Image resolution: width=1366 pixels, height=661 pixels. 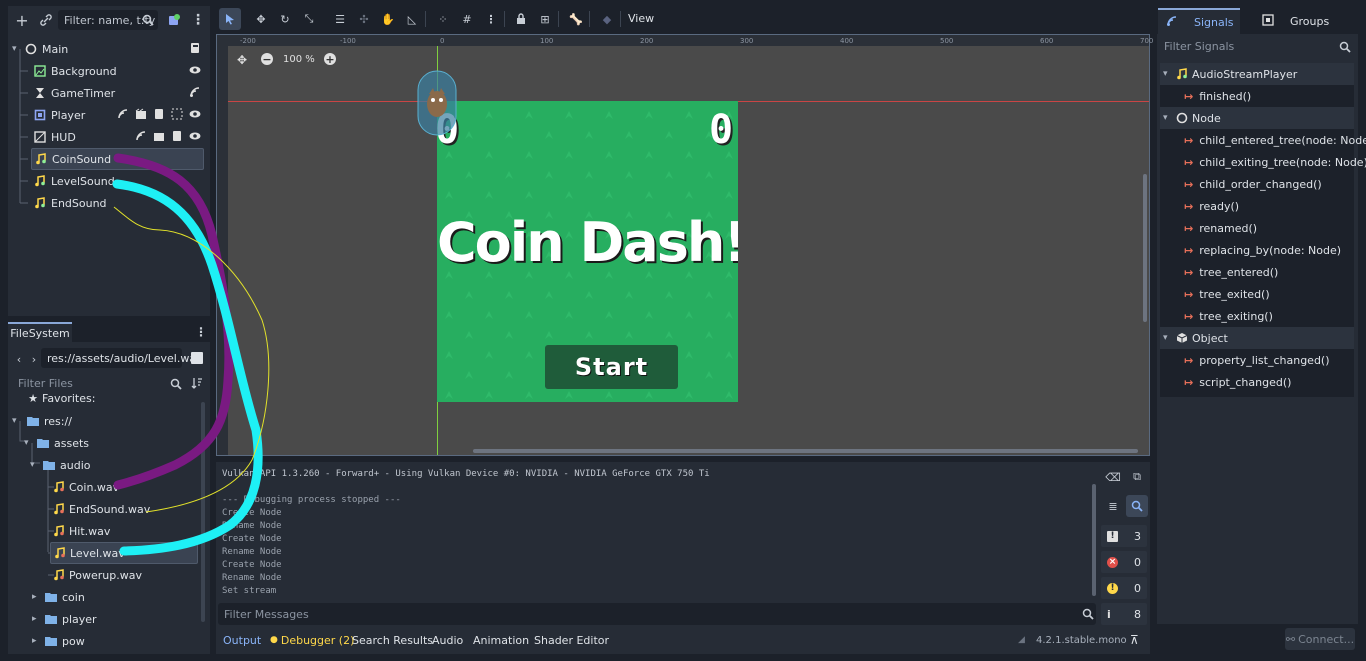 What do you see at coordinates (40, 332) in the screenshot?
I see `filesystem-tab: FileSystem` at bounding box center [40, 332].